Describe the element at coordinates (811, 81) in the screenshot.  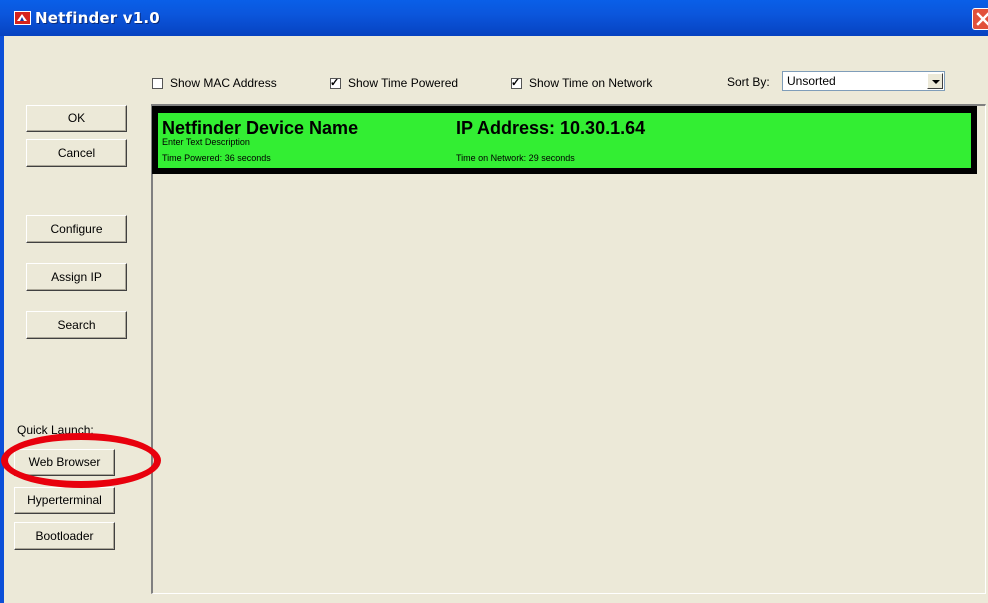
I see `sort-by-value: Unsorted` at that location.